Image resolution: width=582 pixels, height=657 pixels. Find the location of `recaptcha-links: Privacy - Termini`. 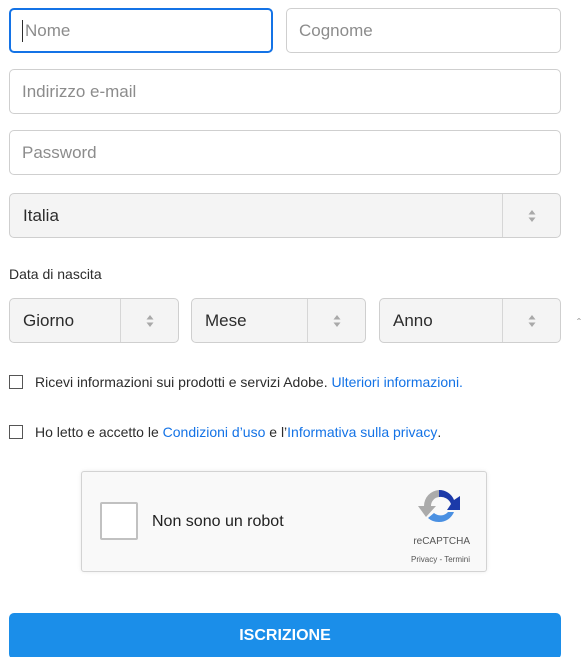

recaptcha-links: Privacy - Termini is located at coordinates (440, 559).